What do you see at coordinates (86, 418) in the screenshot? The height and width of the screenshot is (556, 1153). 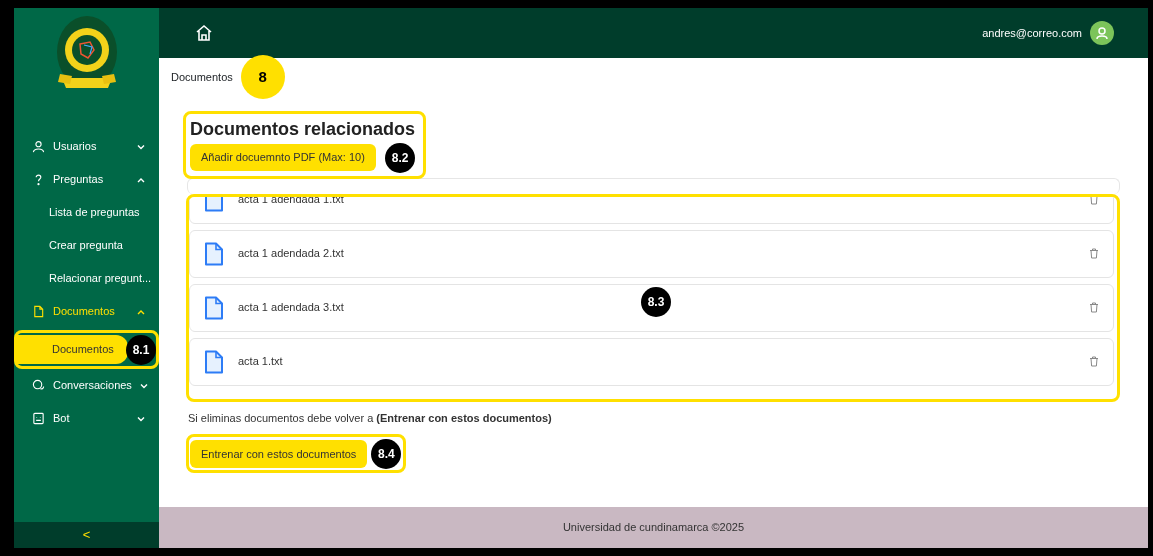 I see `sidebar-item: Bot` at bounding box center [86, 418].